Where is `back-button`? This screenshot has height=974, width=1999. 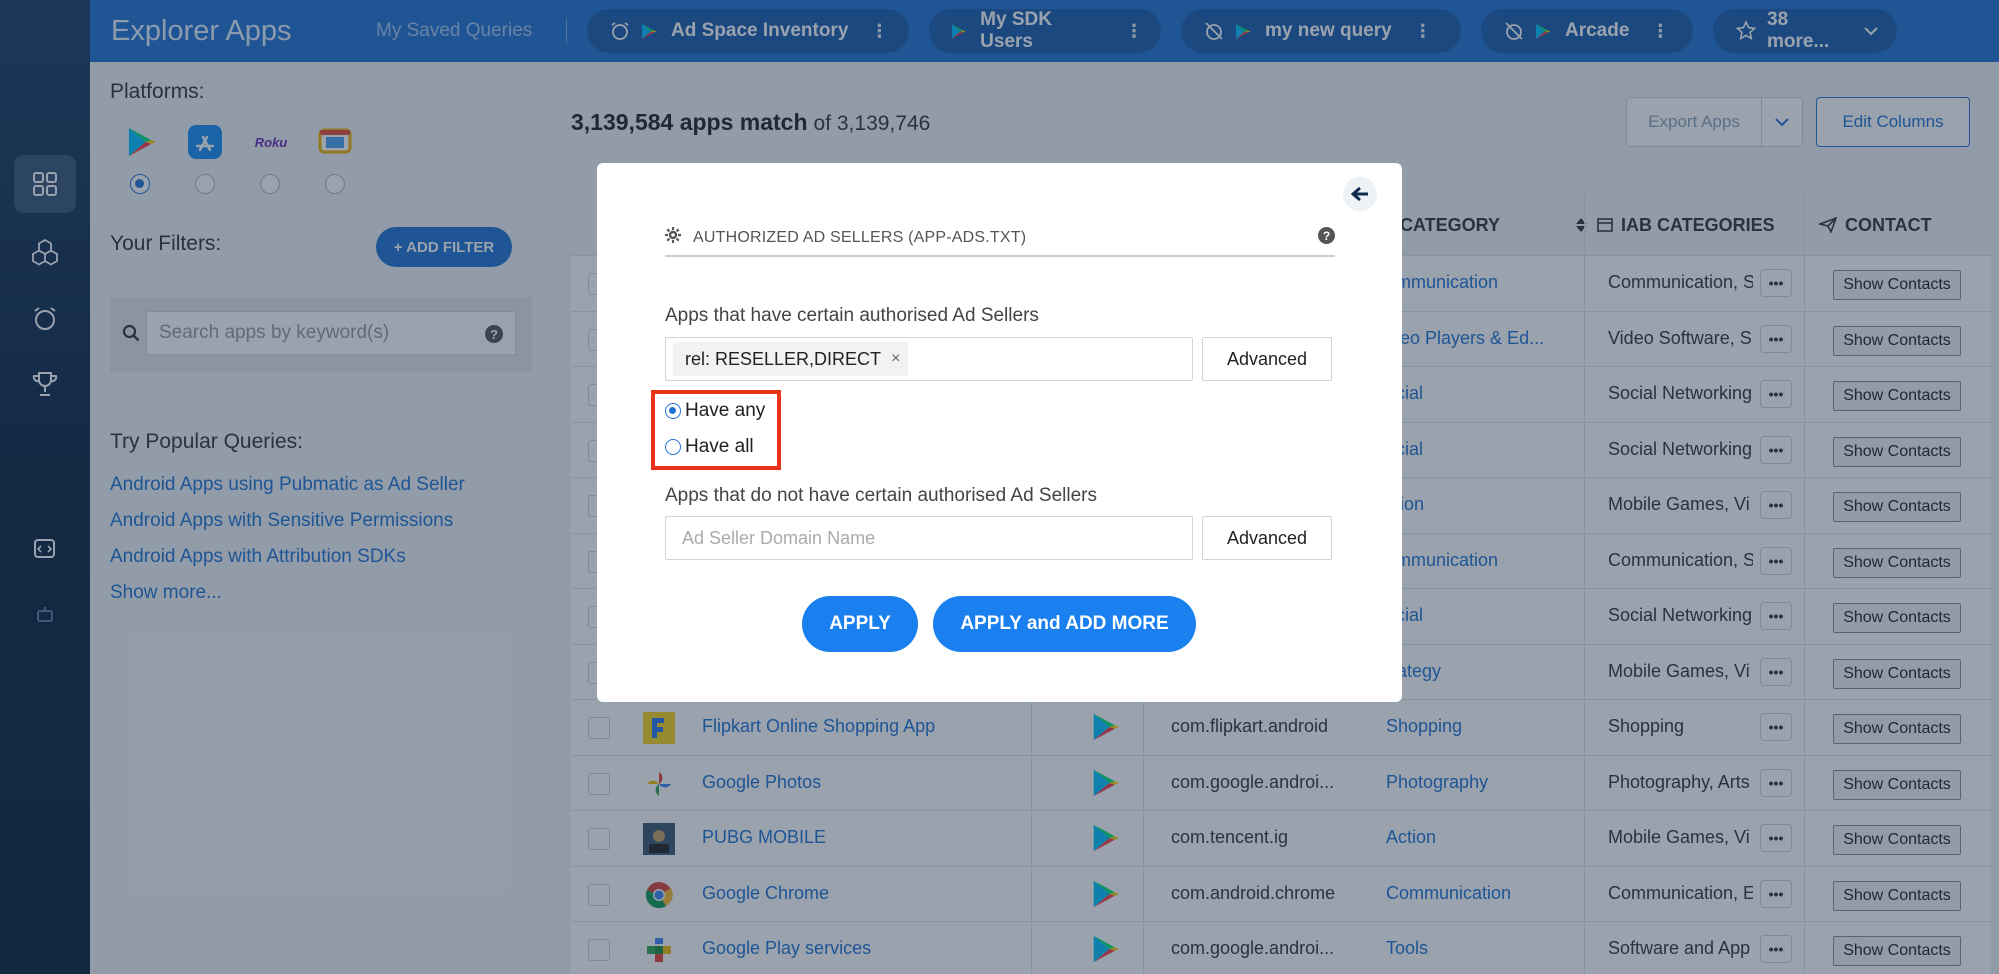
back-button is located at coordinates (1360, 194).